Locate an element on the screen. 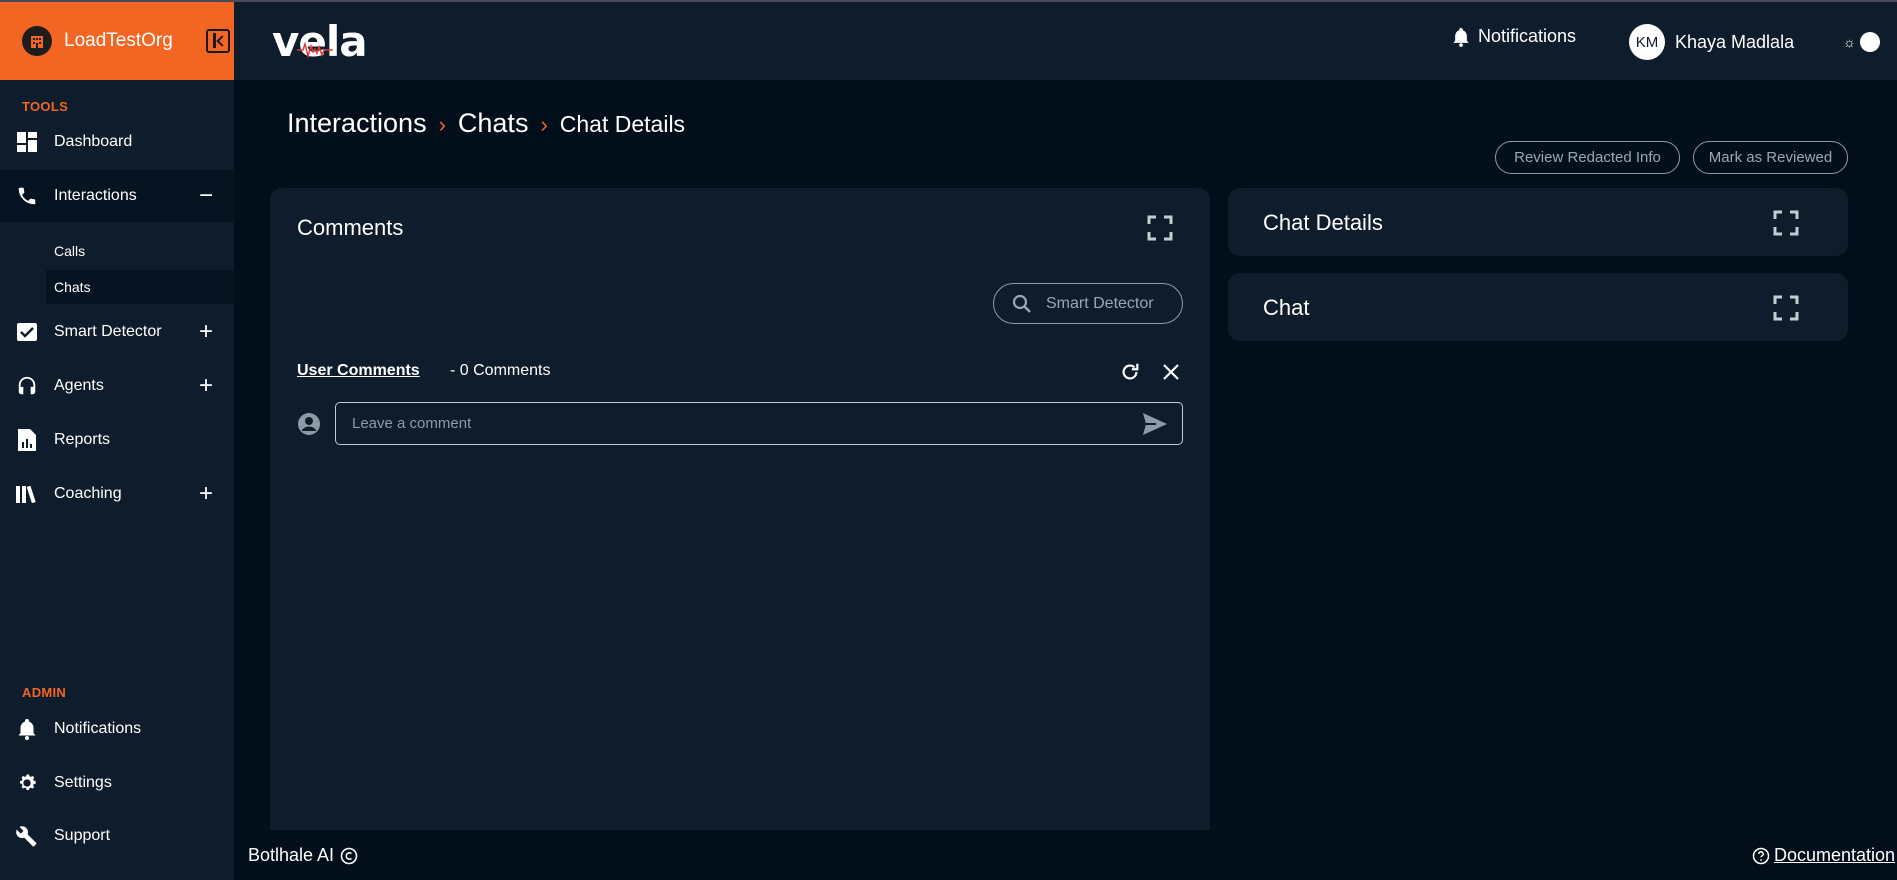  footer-brand: Botlhale AI is located at coordinates (303, 855).